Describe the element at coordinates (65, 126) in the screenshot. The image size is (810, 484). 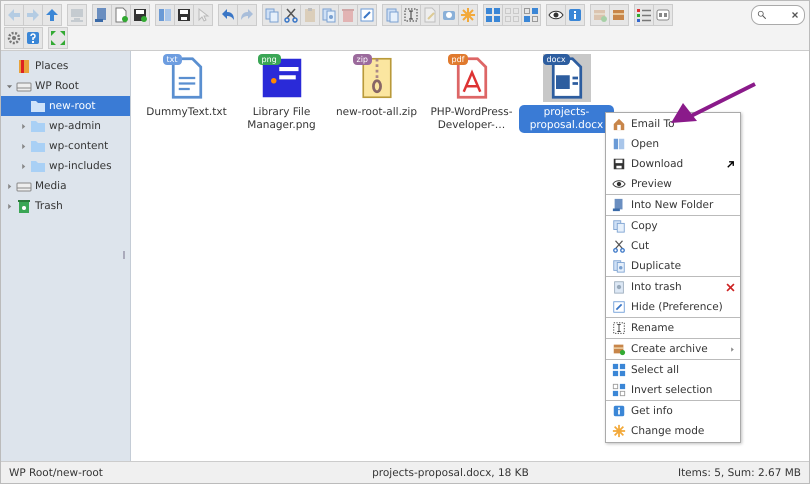
I see `tree-item: wp-admin` at that location.